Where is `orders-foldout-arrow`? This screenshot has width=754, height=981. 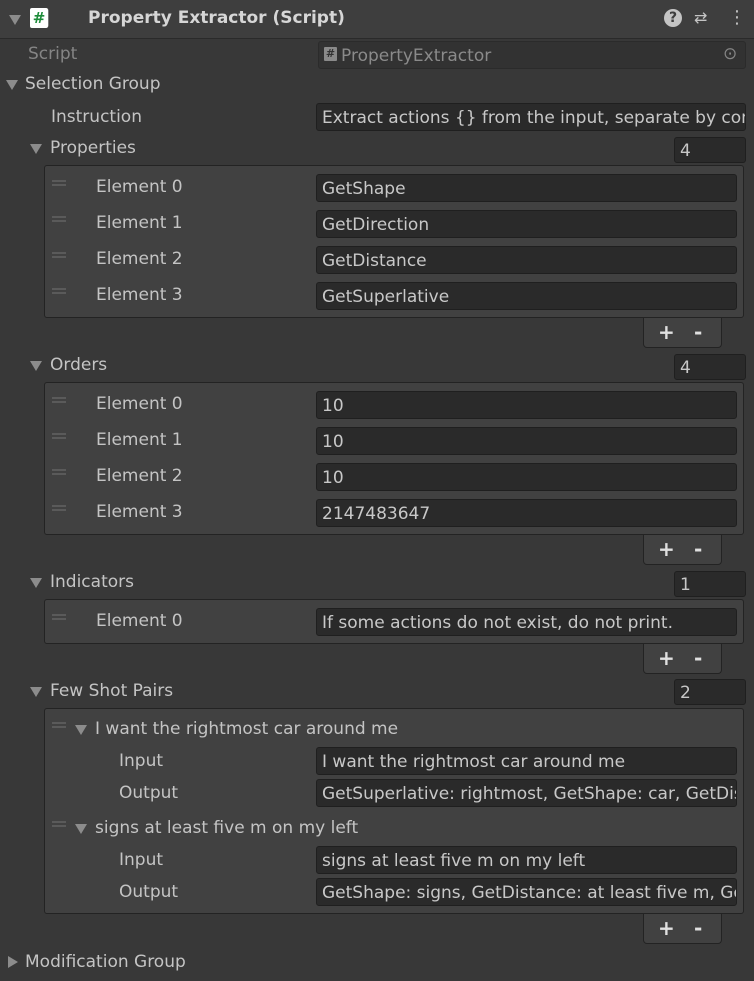
orders-foldout-arrow is located at coordinates (36, 366).